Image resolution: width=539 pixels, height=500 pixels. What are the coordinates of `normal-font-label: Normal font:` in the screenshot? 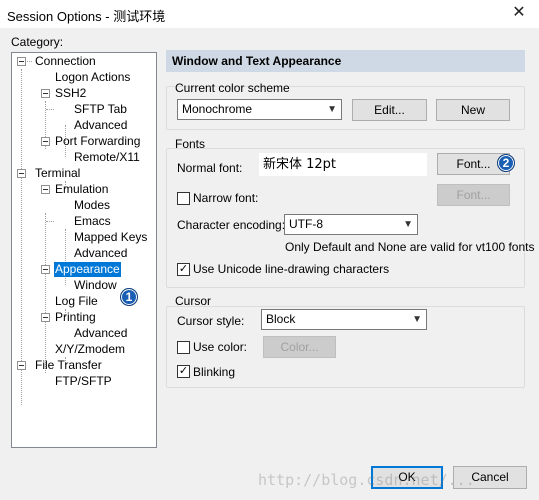 It's located at (210, 168).